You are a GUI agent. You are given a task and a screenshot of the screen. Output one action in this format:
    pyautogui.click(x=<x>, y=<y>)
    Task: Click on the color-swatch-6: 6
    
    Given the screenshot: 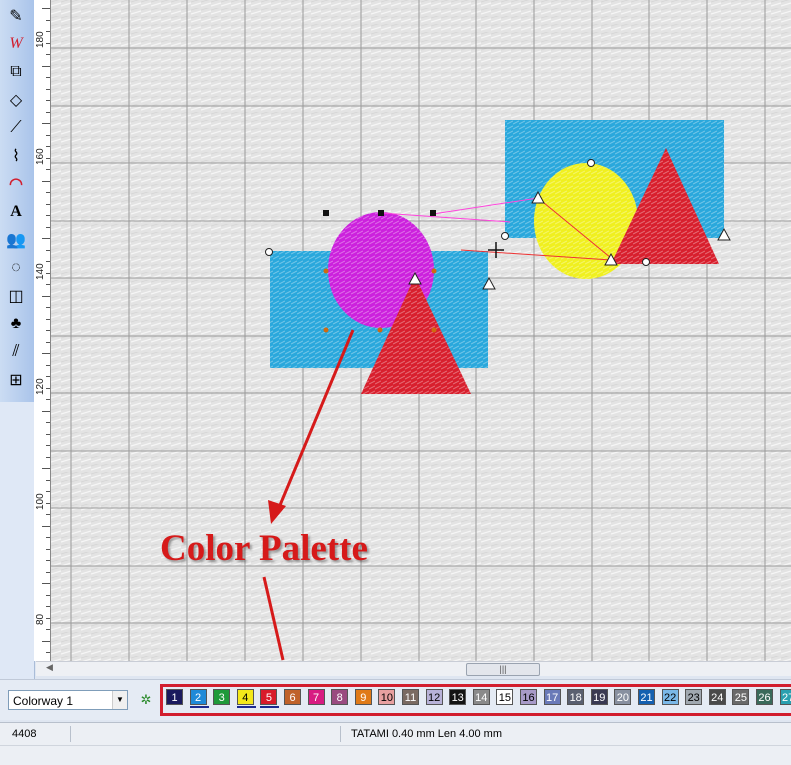 What is the action you would take?
    pyautogui.click(x=292, y=697)
    